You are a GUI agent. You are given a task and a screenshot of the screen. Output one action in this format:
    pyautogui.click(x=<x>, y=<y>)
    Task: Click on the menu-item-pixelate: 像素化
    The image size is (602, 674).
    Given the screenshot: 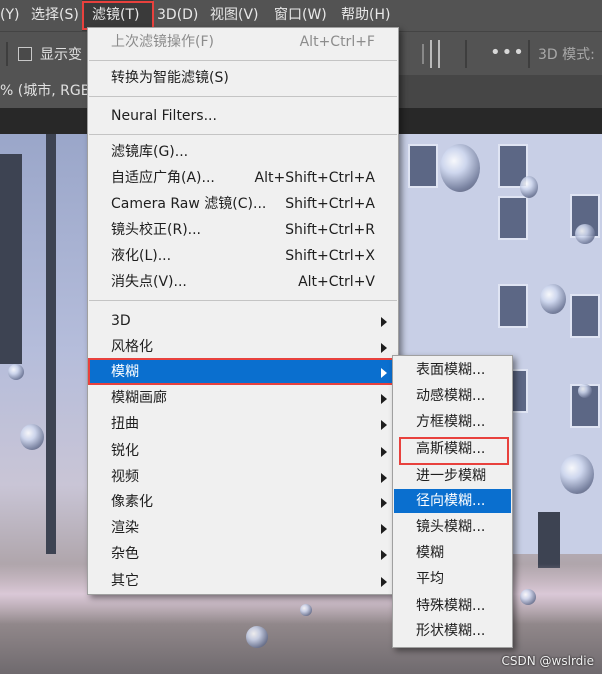 What is the action you would take?
    pyautogui.click(x=243, y=502)
    